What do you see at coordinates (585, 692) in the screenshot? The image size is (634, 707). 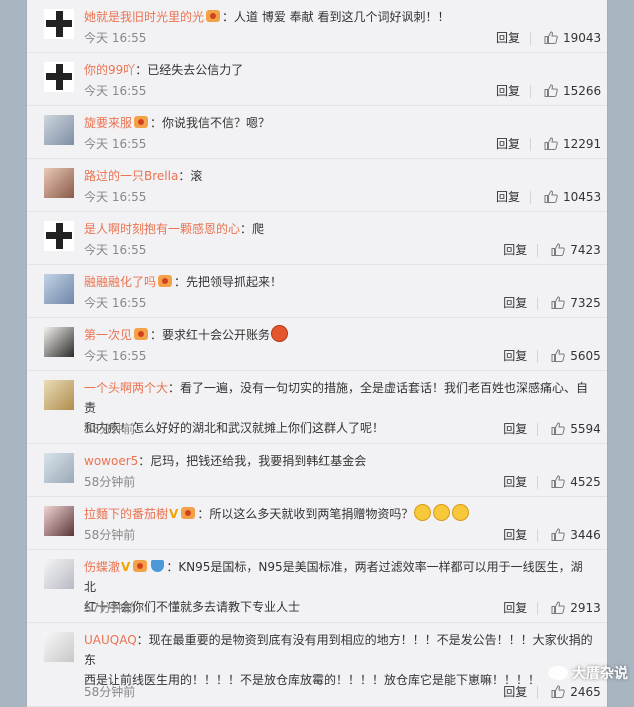 I see `like-count: 2465` at bounding box center [585, 692].